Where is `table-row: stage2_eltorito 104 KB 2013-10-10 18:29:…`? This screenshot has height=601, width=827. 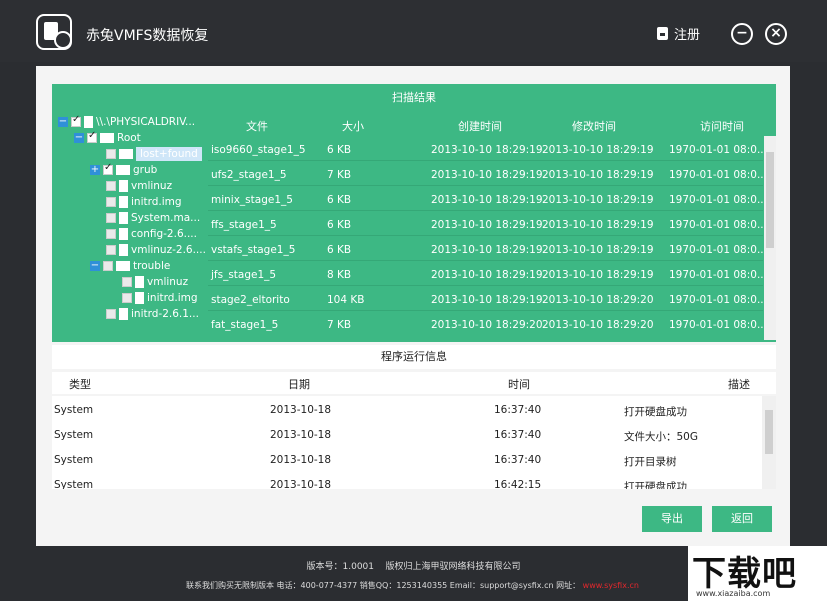 table-row: stage2_eltorito 104 KB 2013-10-10 18:29:… is located at coordinates (487, 298).